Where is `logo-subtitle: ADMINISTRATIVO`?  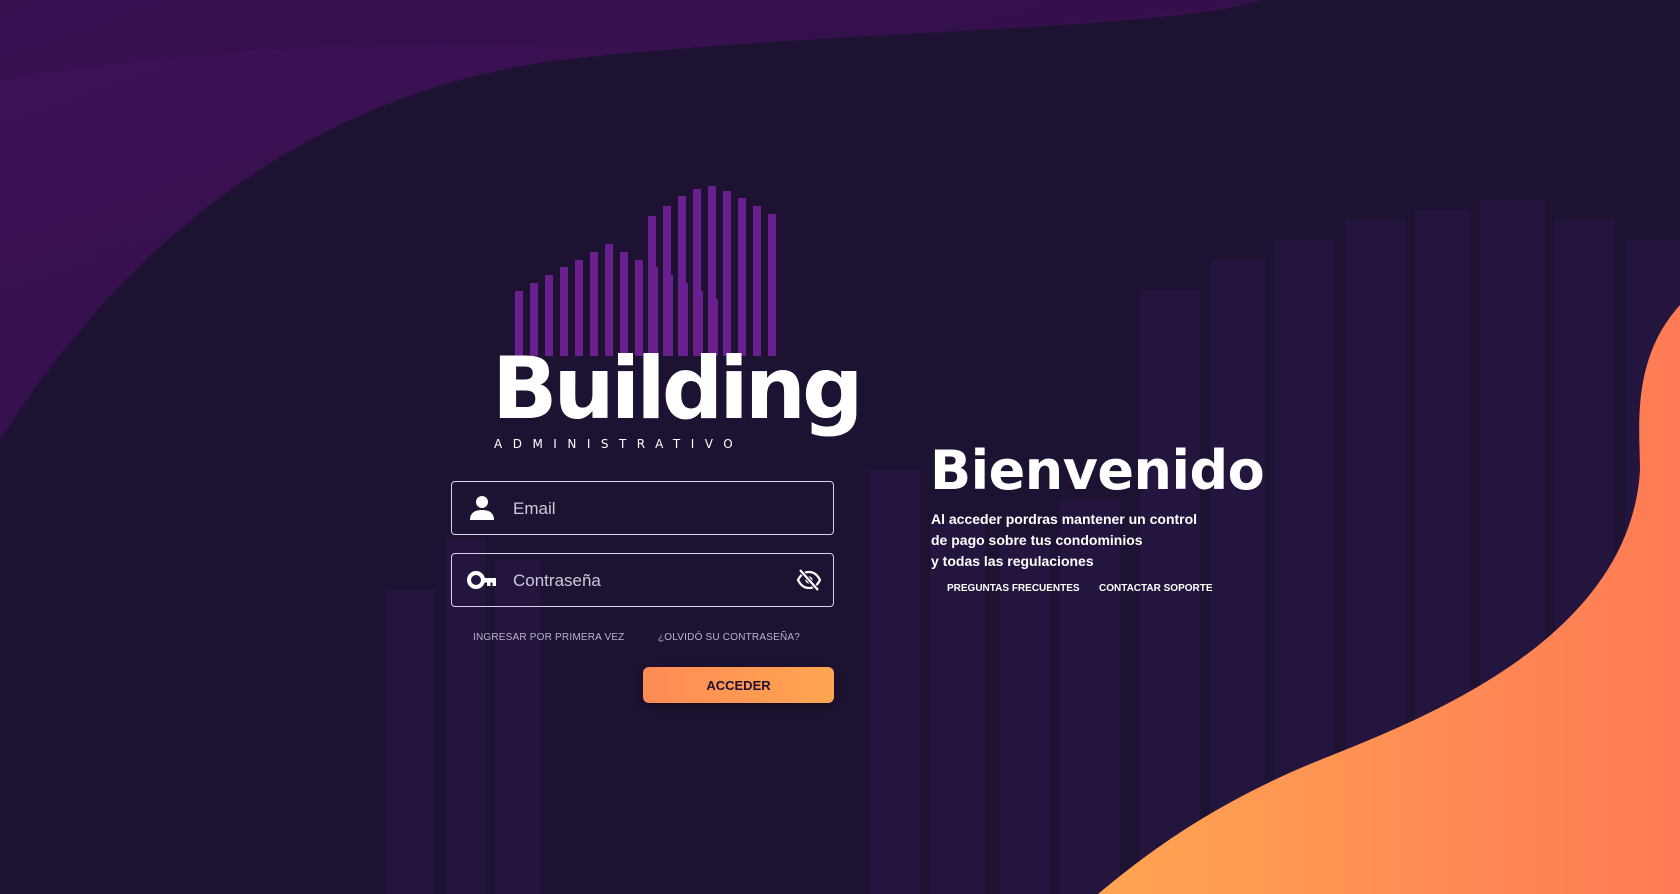 logo-subtitle: ADMINISTRATIVO is located at coordinates (619, 444).